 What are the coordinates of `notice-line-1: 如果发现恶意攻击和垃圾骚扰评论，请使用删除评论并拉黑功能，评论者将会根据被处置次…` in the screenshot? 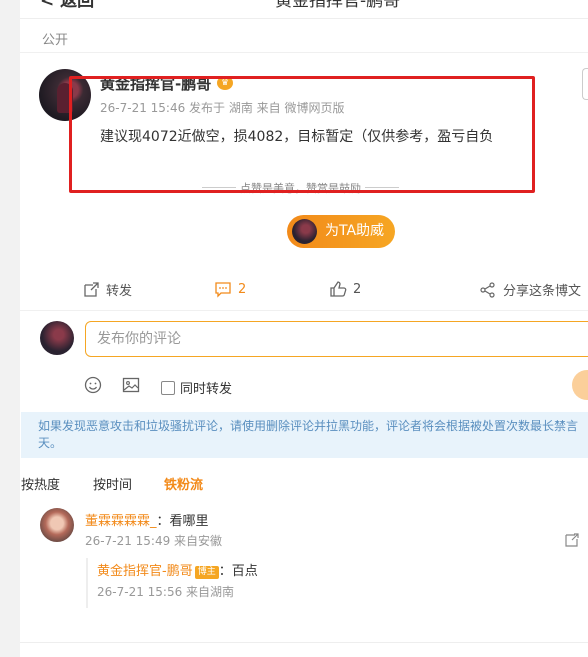 It's located at (308, 426).